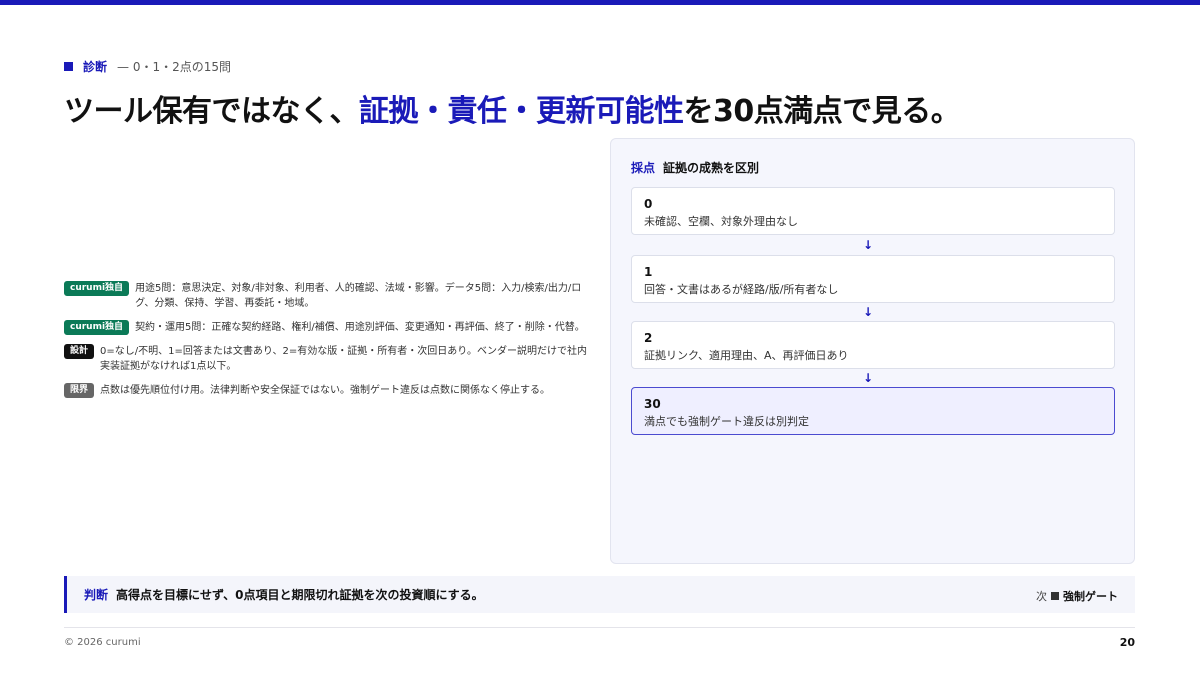 The width and height of the screenshot is (1200, 674). Describe the element at coordinates (873, 345) in the screenshot. I see `score-step: 2 証拠リンク、適用理由、A、再評価日あり` at that location.